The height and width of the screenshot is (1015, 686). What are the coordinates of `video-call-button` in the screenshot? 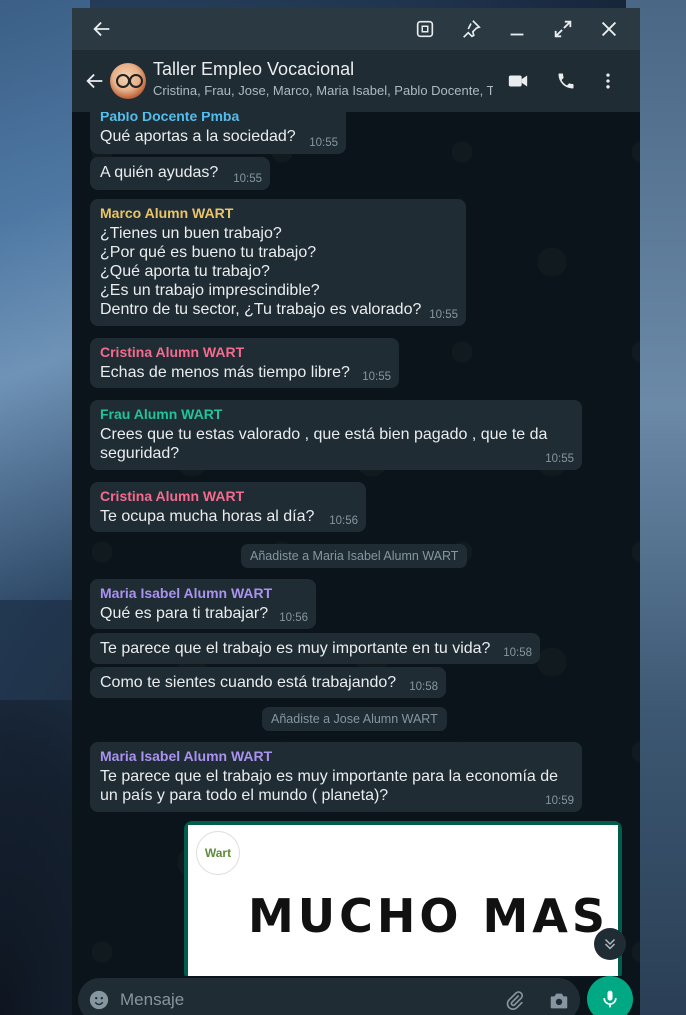 It's located at (518, 81).